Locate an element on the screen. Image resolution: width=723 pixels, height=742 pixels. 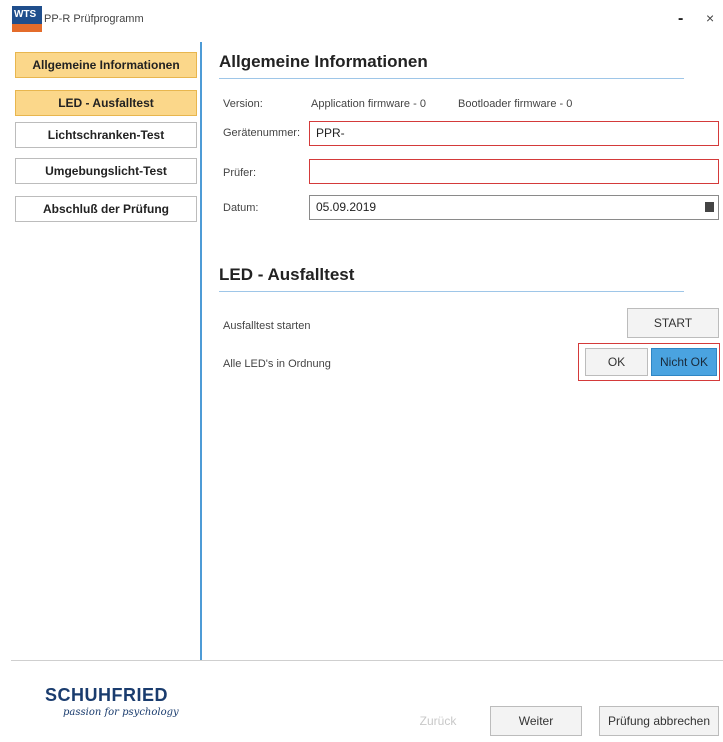
start-button: START is located at coordinates (673, 323).